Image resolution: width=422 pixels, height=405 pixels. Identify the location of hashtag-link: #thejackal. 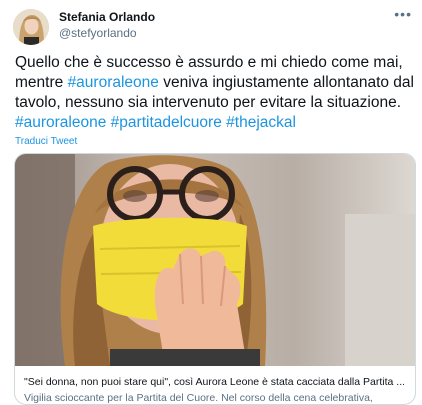
(261, 122).